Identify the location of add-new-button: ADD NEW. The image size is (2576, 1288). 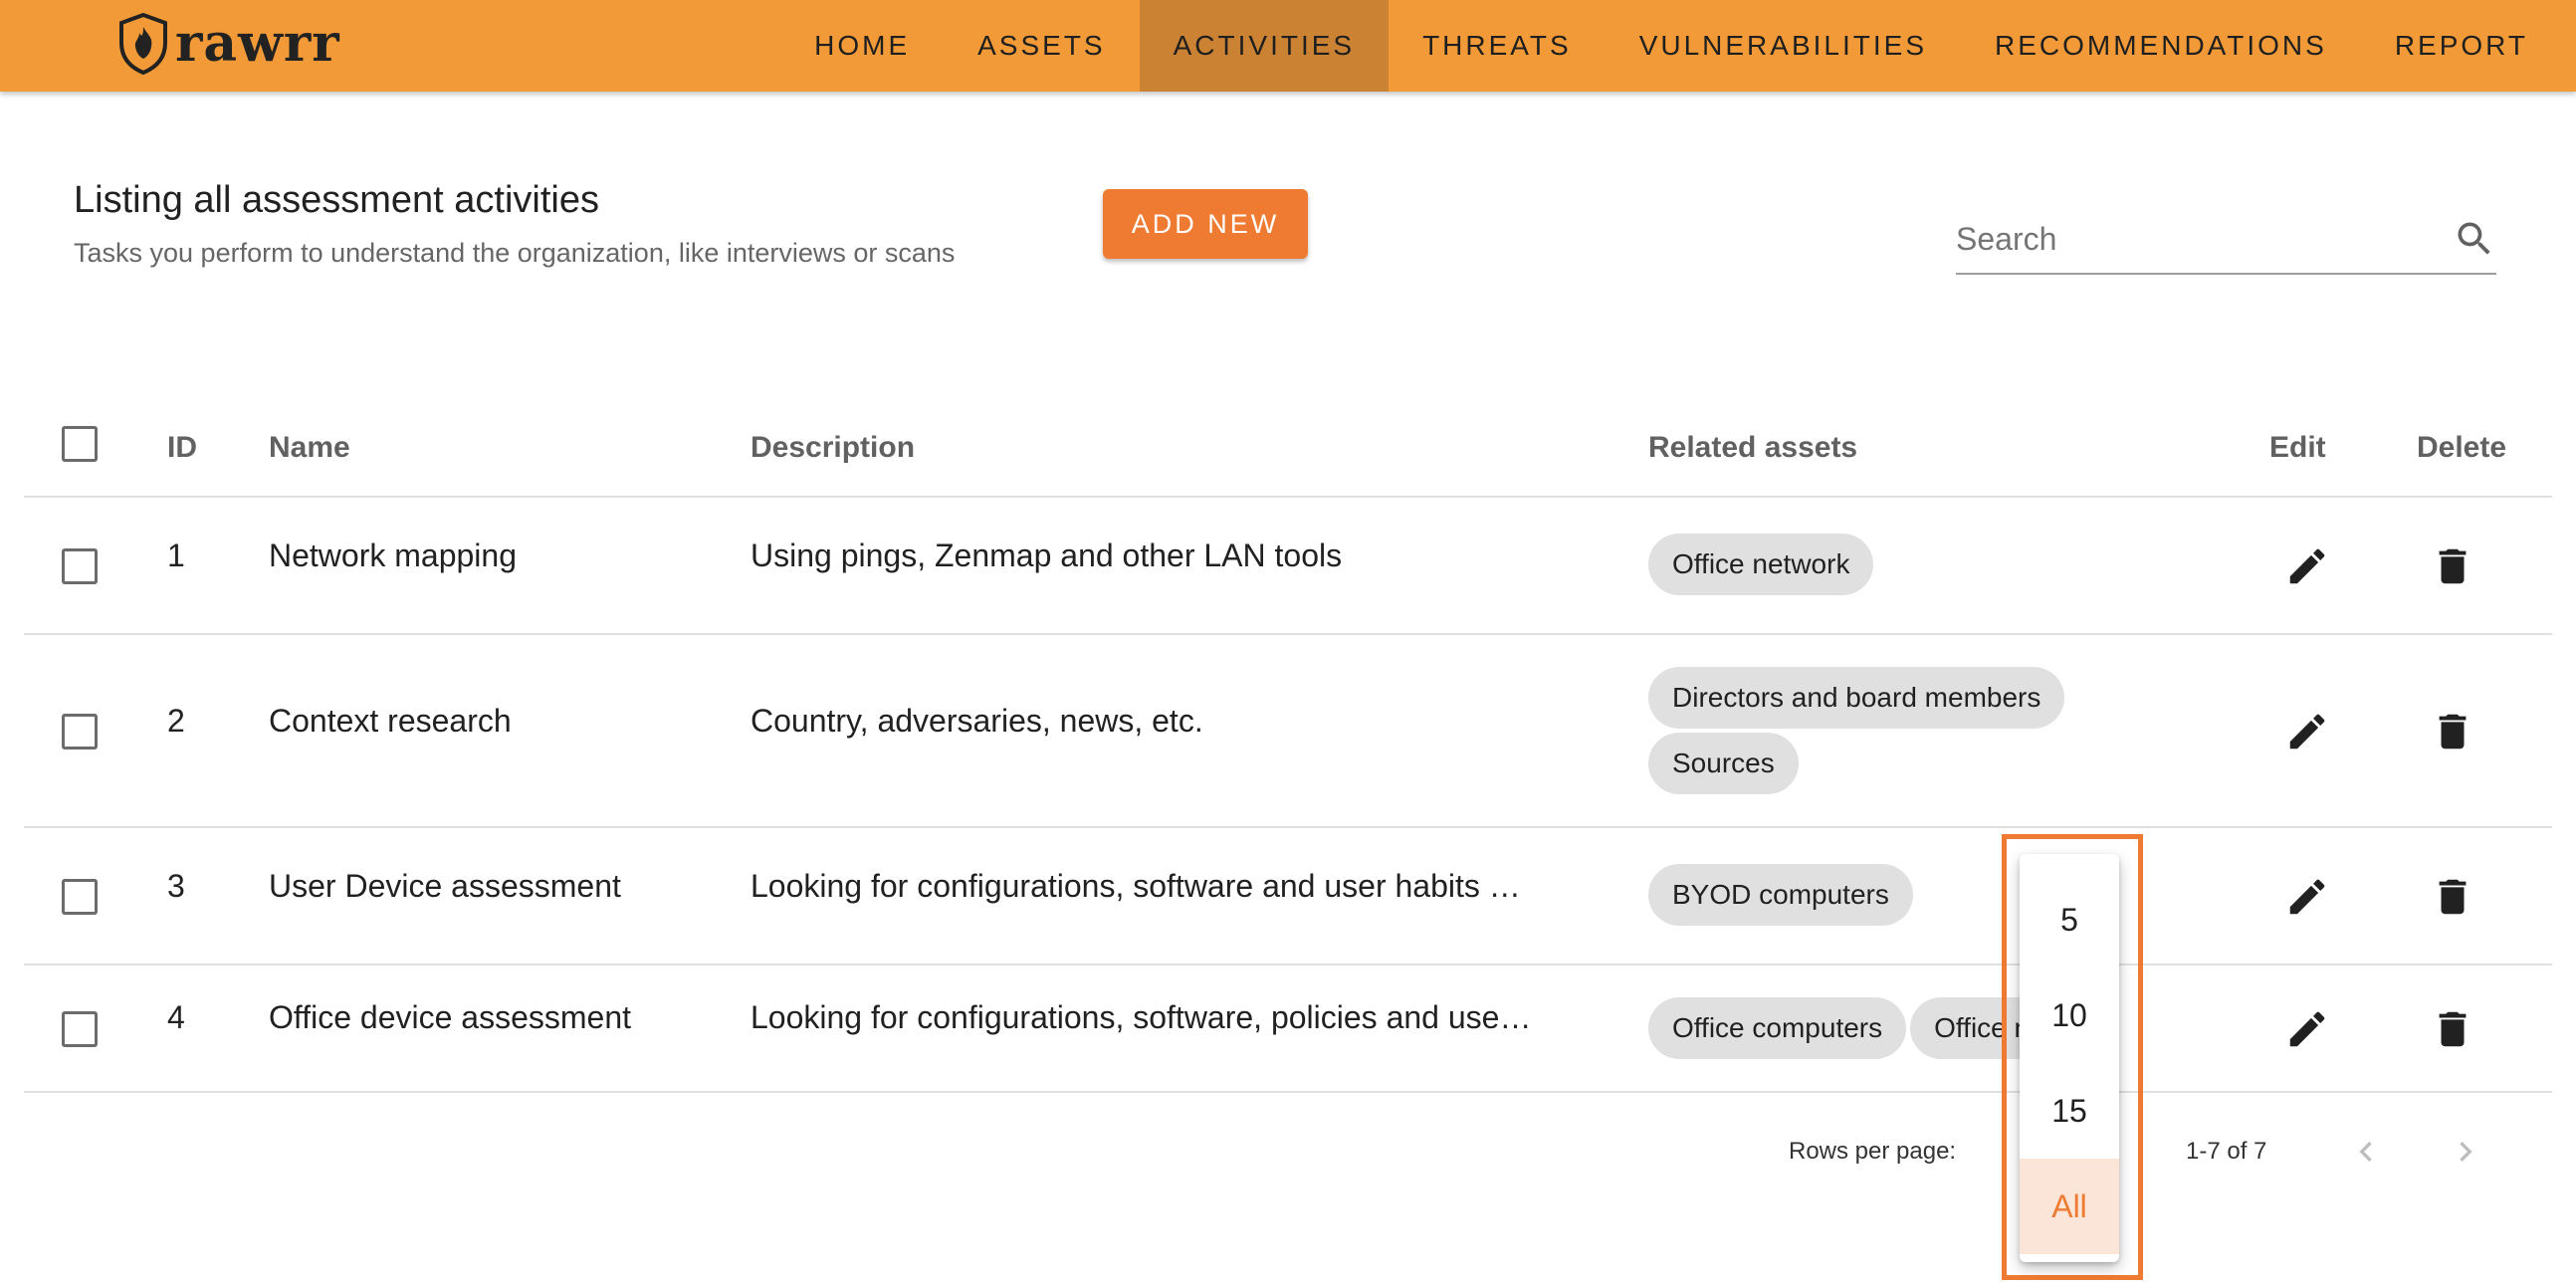
(1205, 224).